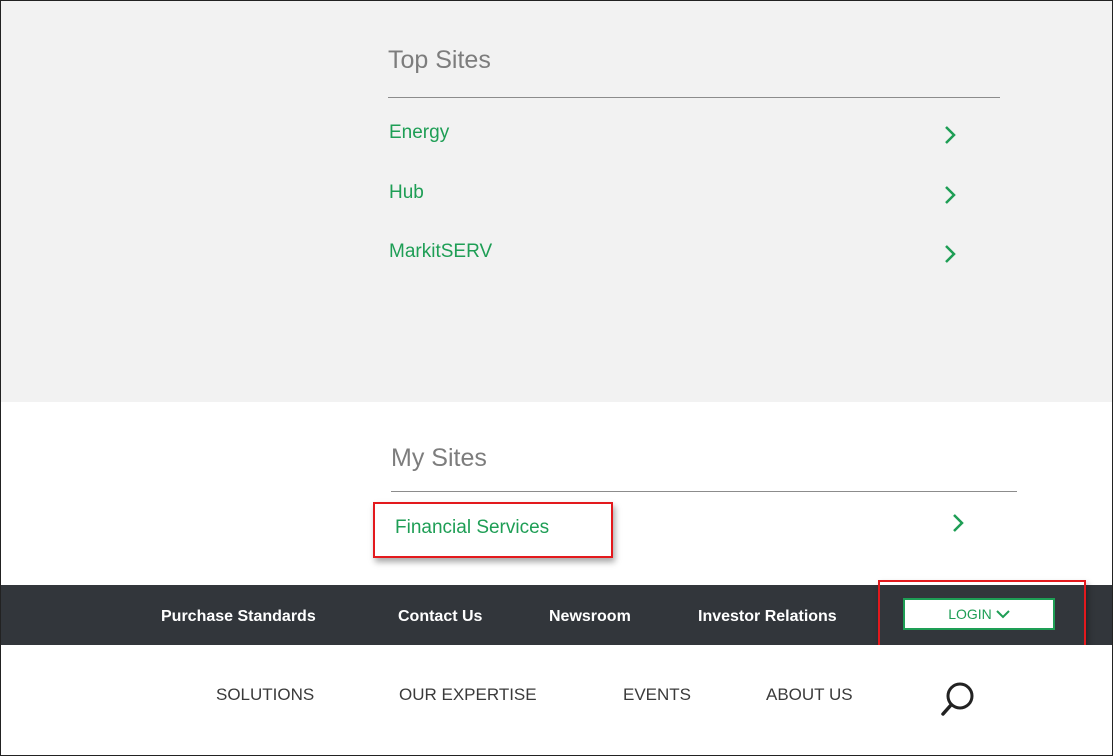 The width and height of the screenshot is (1113, 756). I want to click on utility-link-investor-relations: Investor Relations, so click(767, 615).